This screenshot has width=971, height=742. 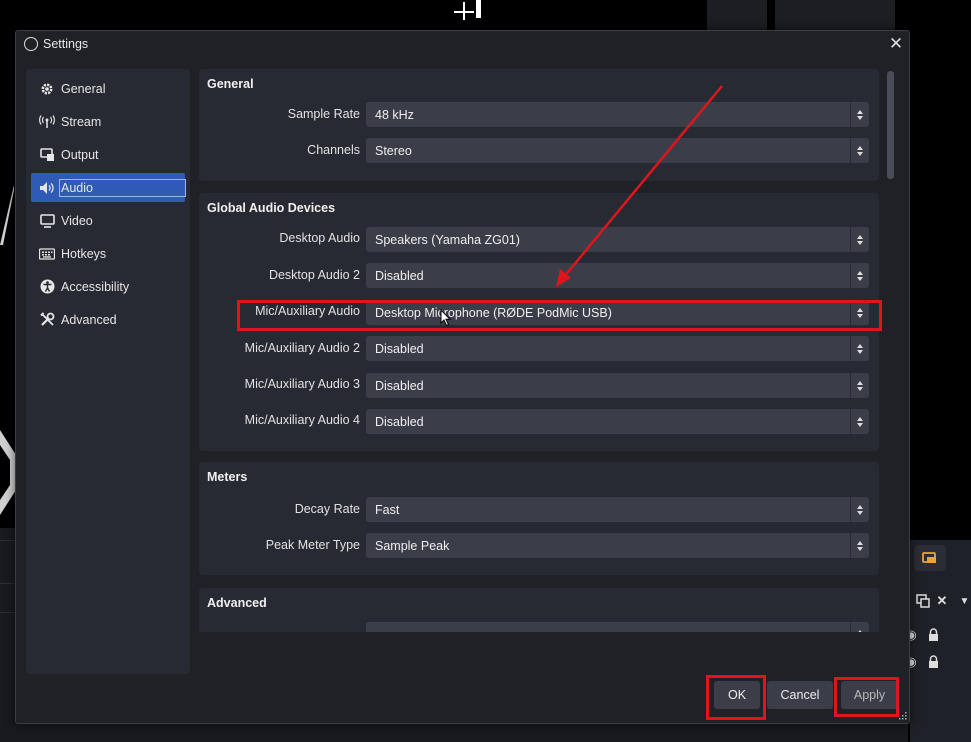 I want to click on mouse-cursor-icon, so click(x=446, y=318).